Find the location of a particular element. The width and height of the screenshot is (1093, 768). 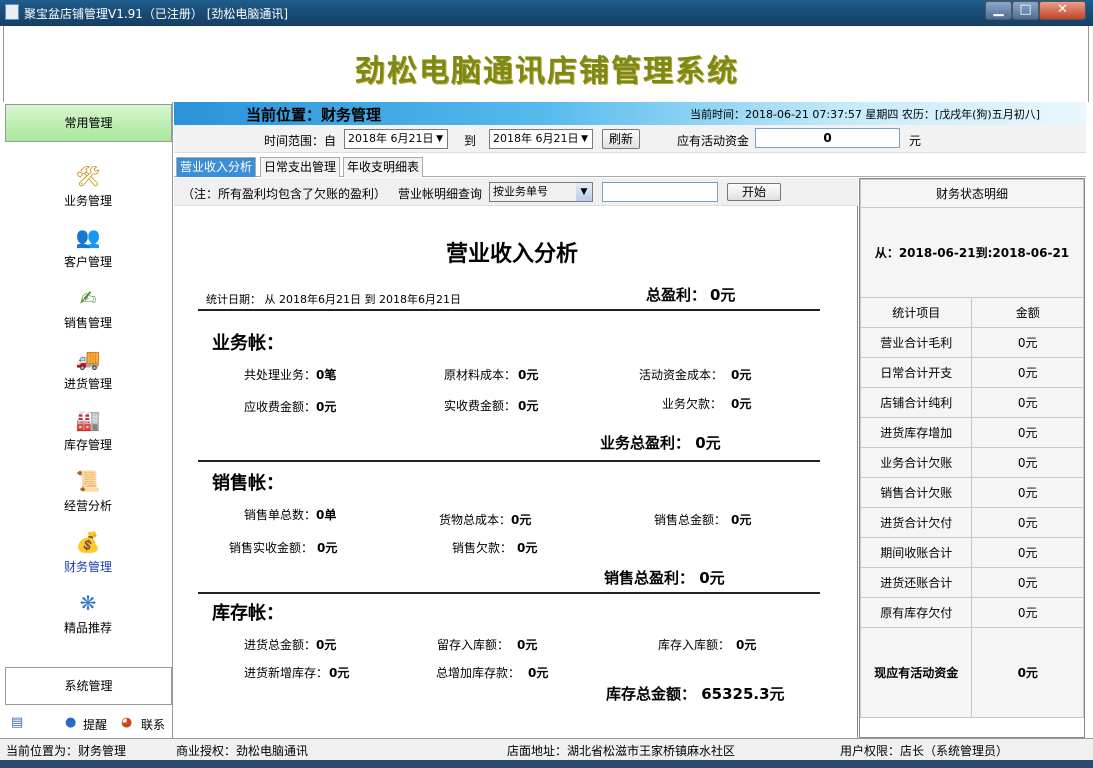

received-value: 0元 is located at coordinates (528, 406).